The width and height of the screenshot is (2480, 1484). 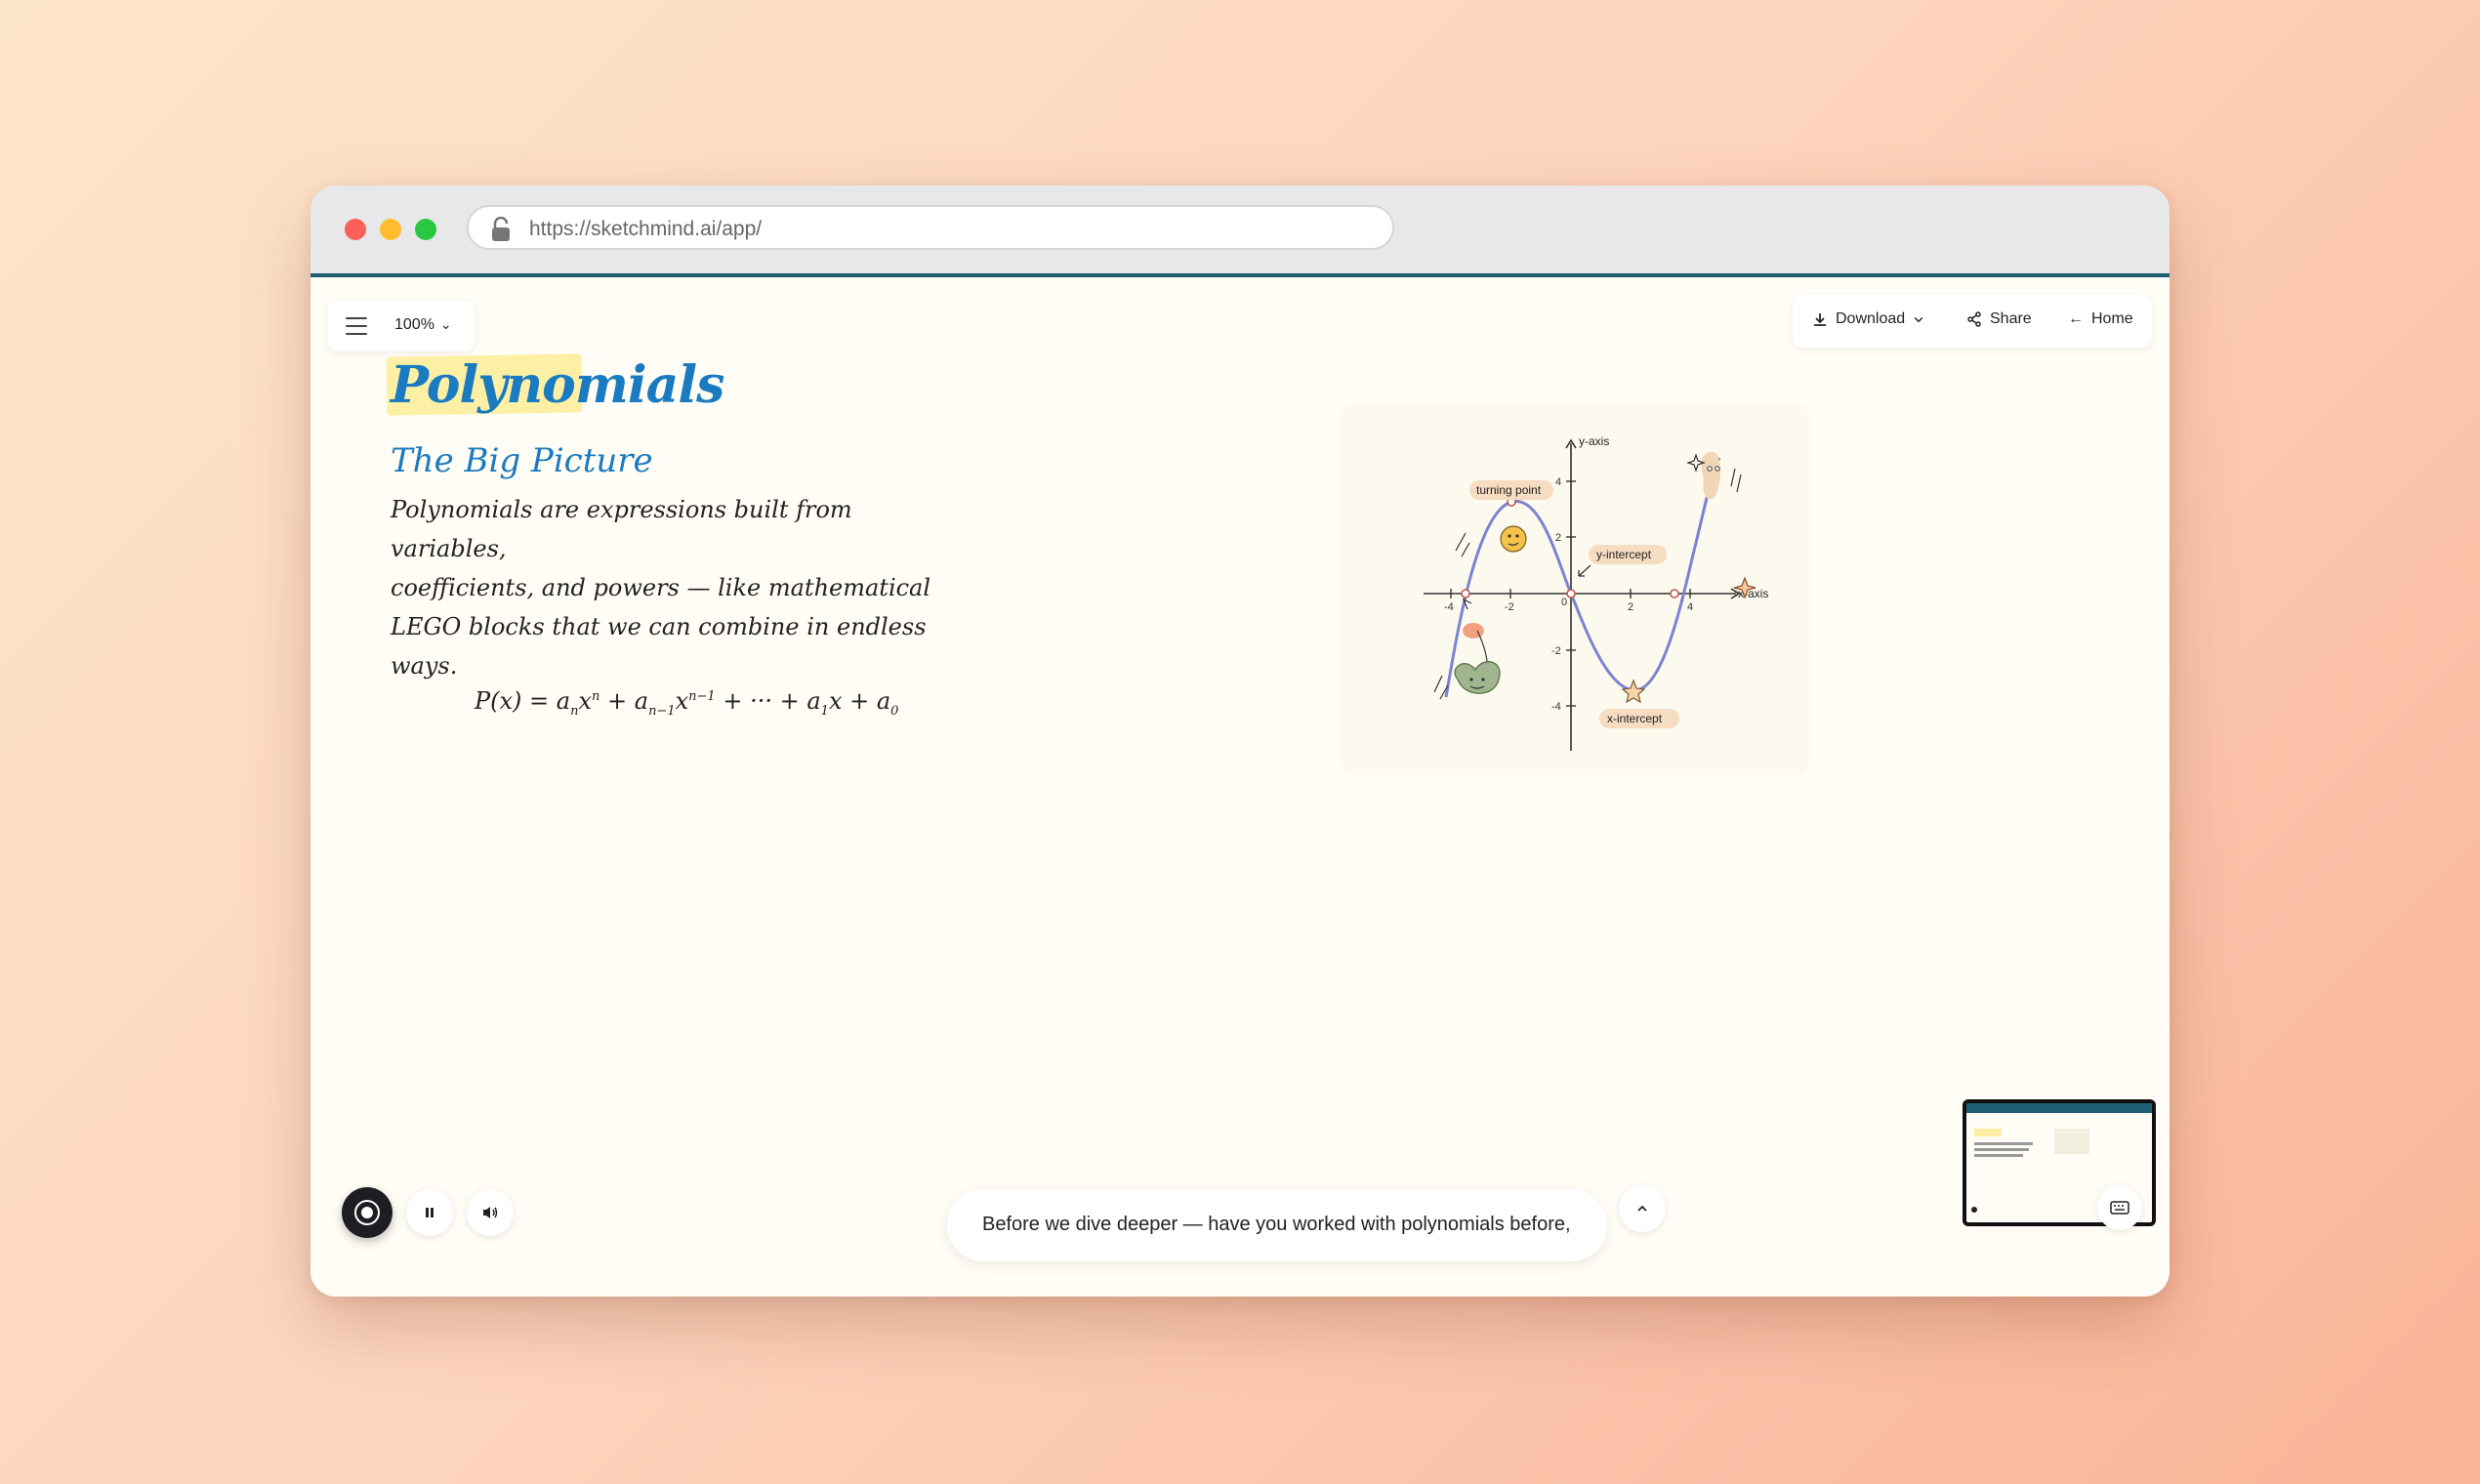 I want to click on canvas-menu-bar: 100% ⌄, so click(x=401, y=326).